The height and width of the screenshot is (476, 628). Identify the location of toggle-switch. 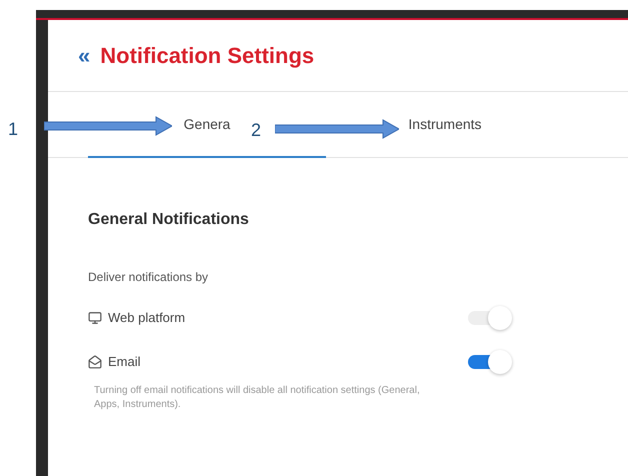
(490, 362).